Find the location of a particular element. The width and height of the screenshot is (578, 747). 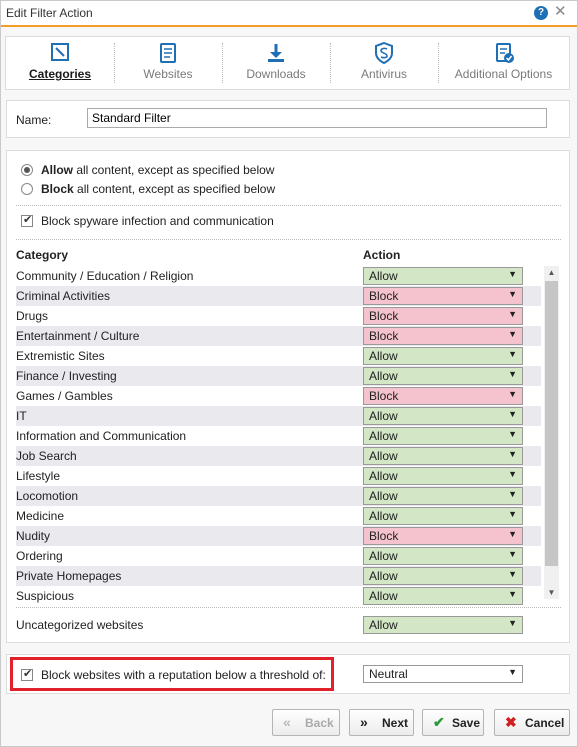

tab-label: Downloads is located at coordinates (276, 74).